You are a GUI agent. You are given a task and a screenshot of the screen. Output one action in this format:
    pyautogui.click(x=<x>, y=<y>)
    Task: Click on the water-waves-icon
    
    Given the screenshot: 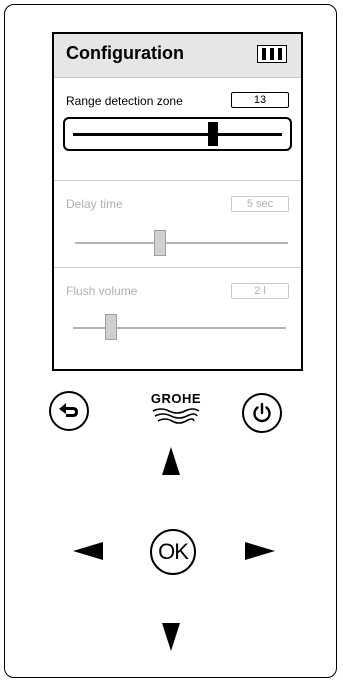 What is the action you would take?
    pyautogui.click(x=176, y=416)
    